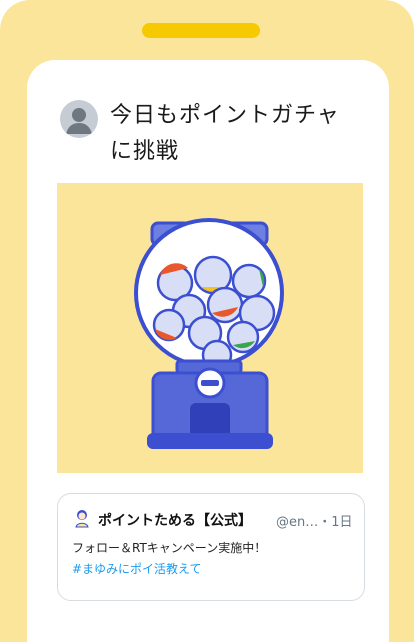 This screenshot has width=414, height=642. What do you see at coordinates (225, 115) in the screenshot?
I see `post-title-line-1: 今日もポイントガチャ` at bounding box center [225, 115].